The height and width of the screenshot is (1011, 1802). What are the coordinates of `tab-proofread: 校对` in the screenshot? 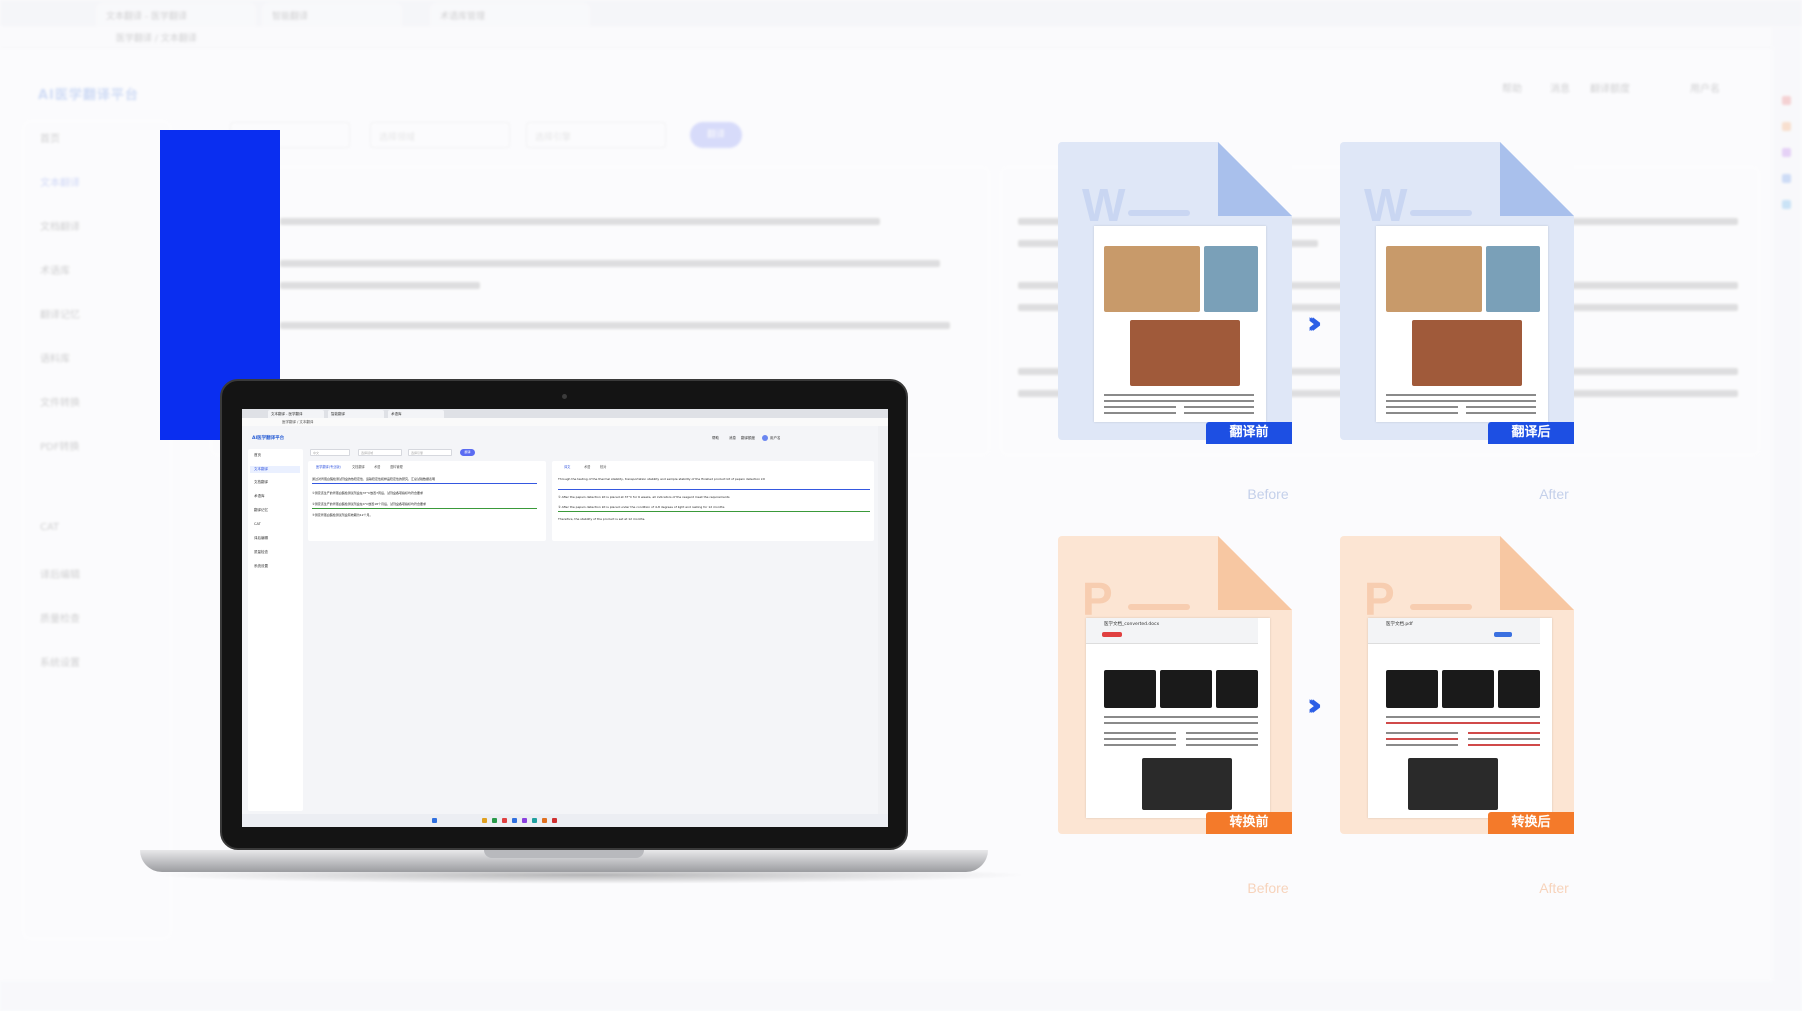 It's located at (603, 466).